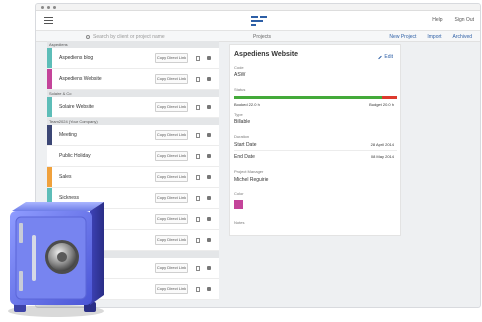  I want to click on end-date-label: End Date, so click(244, 157).